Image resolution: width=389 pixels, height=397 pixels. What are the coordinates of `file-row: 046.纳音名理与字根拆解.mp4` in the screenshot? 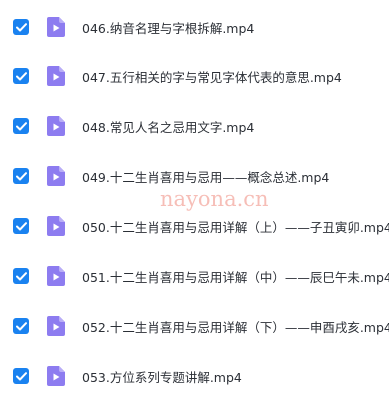 It's located at (194, 27).